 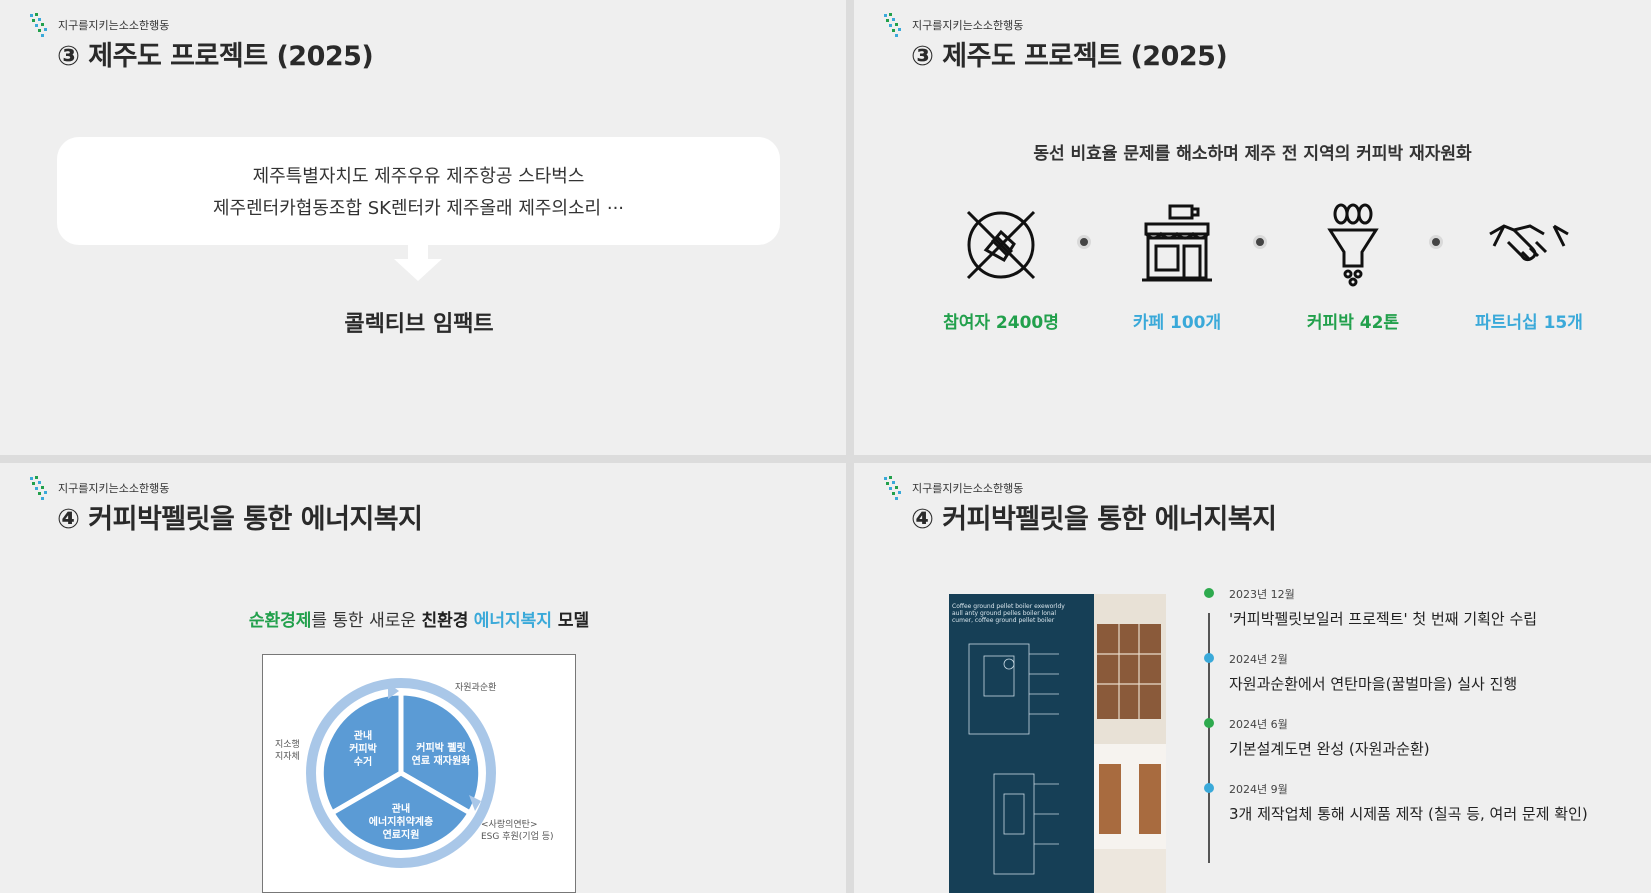 I want to click on slide-subtitle: 순환경제를 통한 새로운 친환경 에너지복지 모델, so click(x=419, y=621).